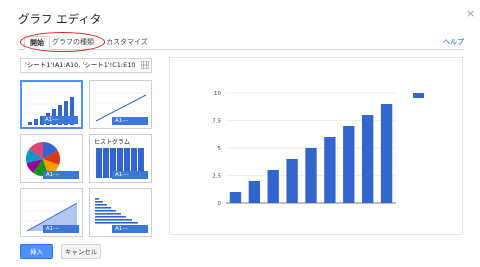  I want to click on chart-thumb-line: A1---, so click(120, 104).